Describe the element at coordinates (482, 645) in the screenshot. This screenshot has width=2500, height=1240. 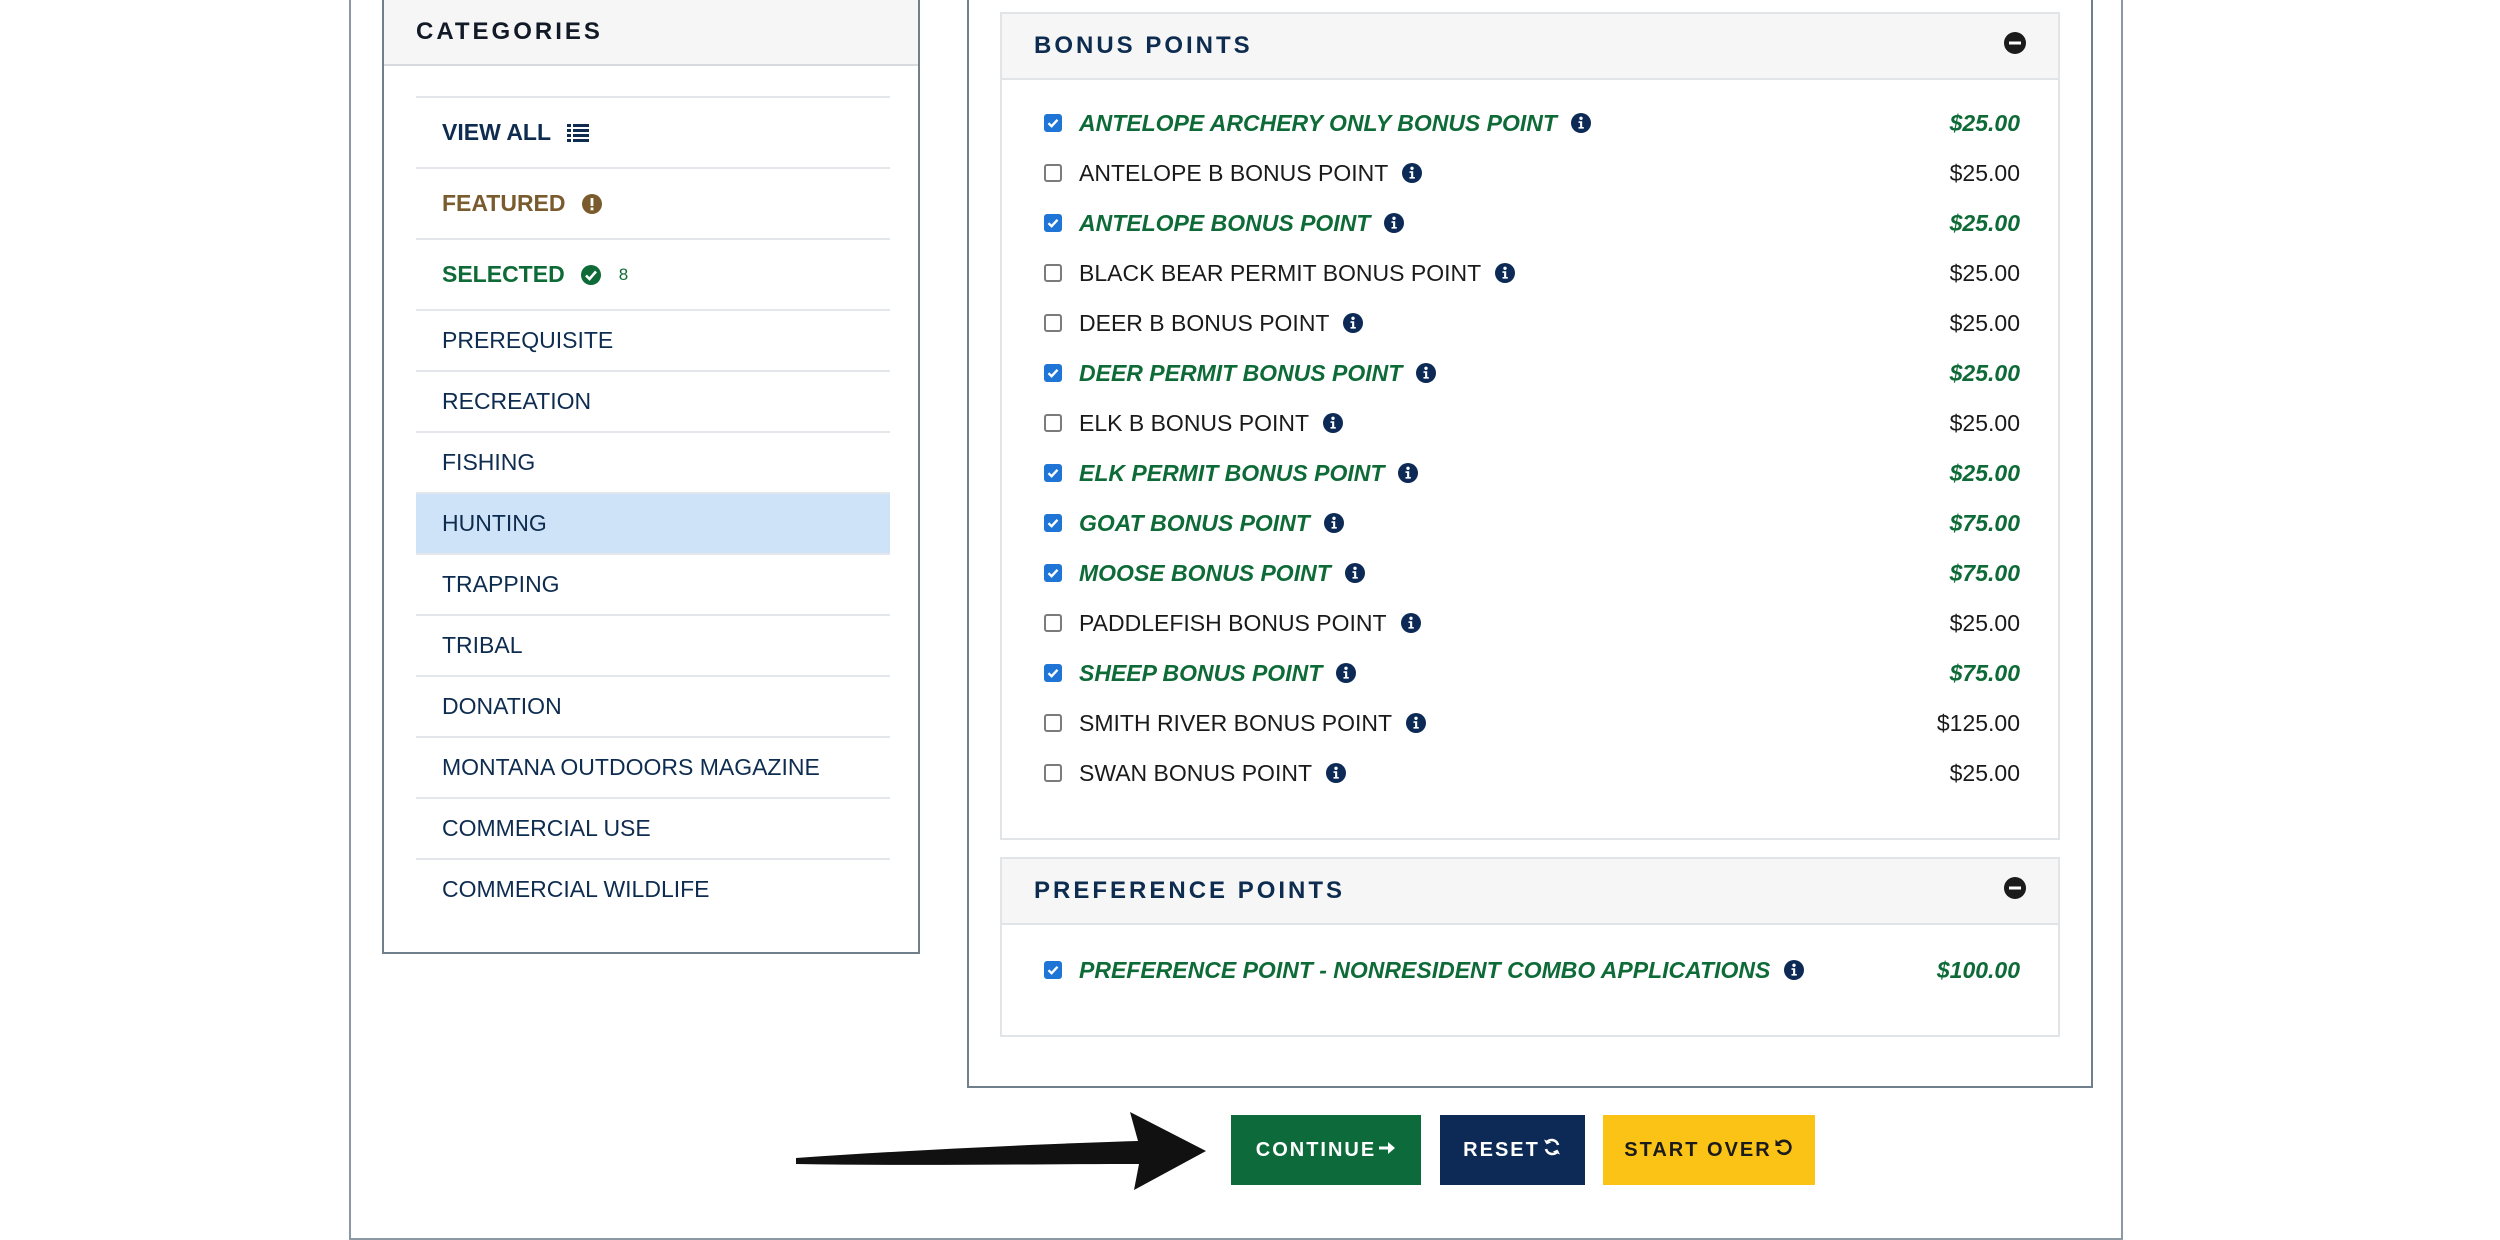
I see `sidebar-item-label: TRIBAL` at that location.